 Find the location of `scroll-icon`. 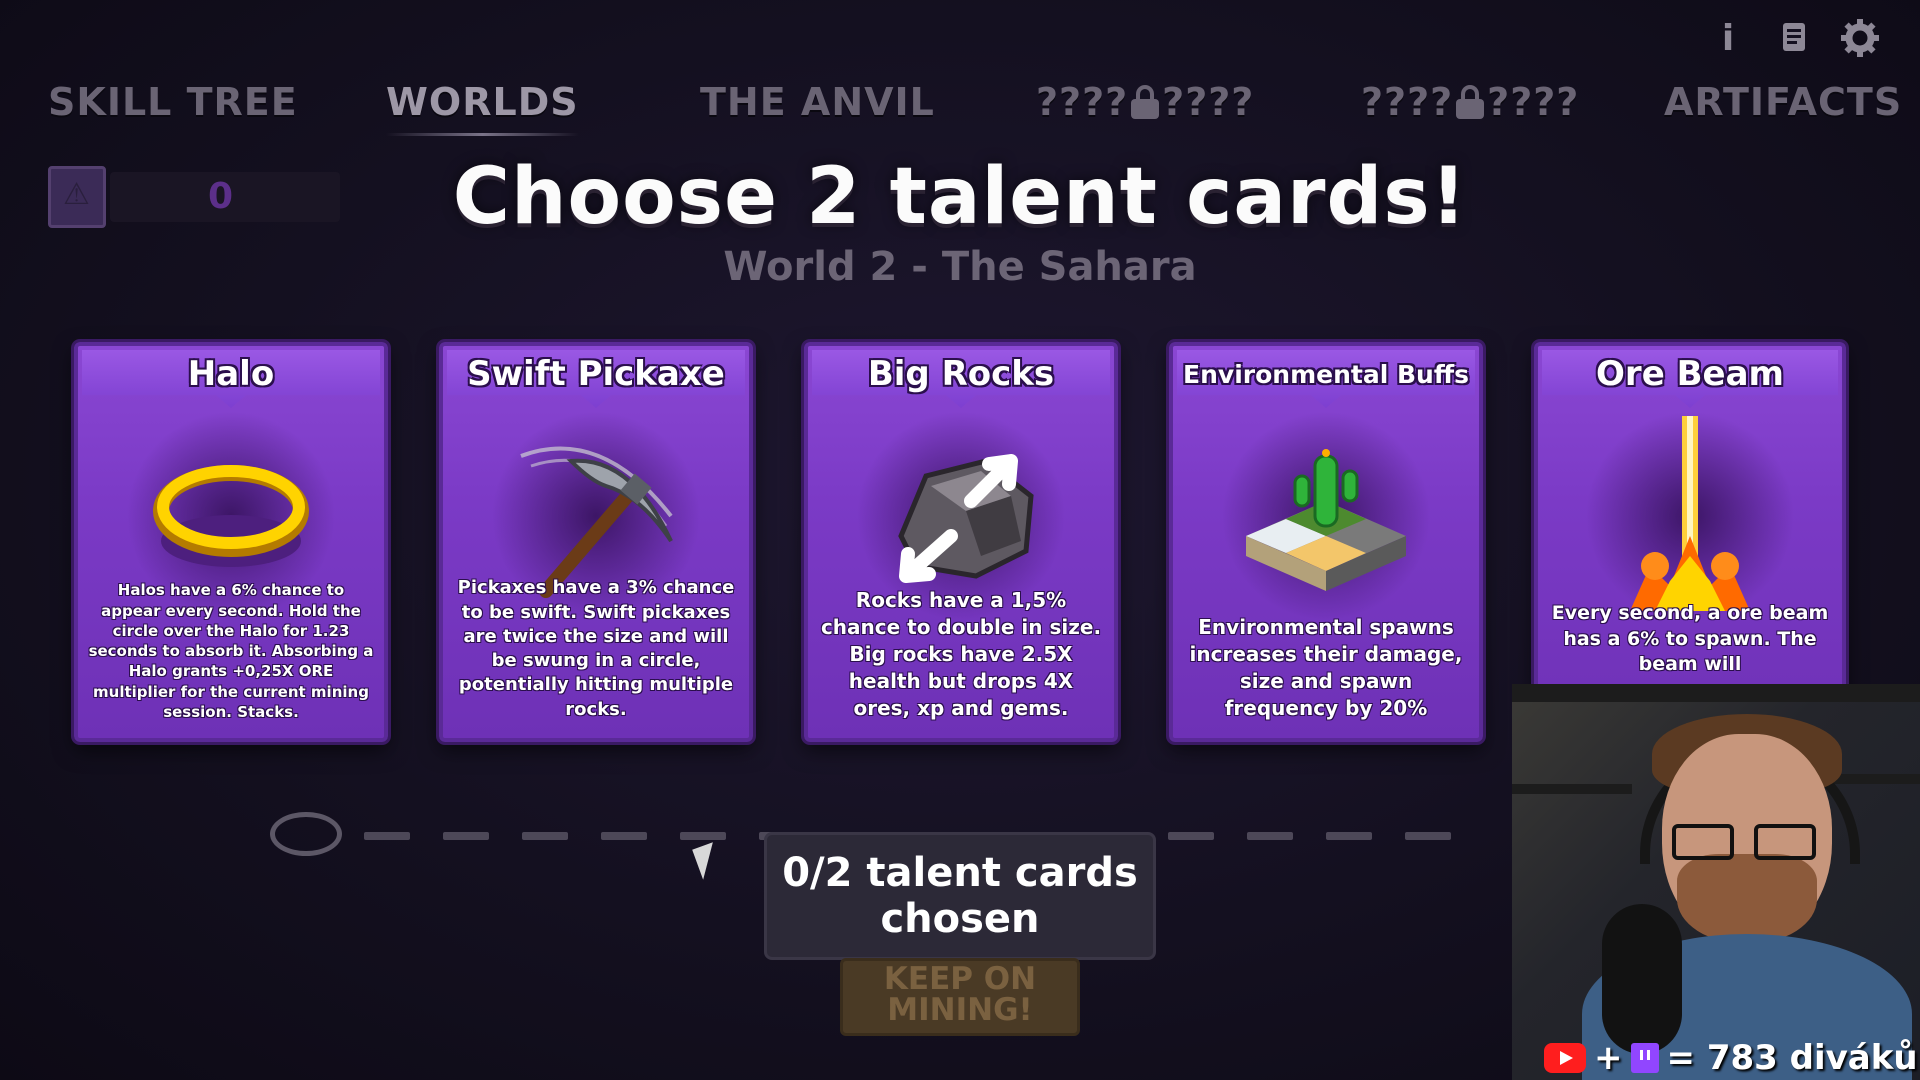

scroll-icon is located at coordinates (1794, 38).